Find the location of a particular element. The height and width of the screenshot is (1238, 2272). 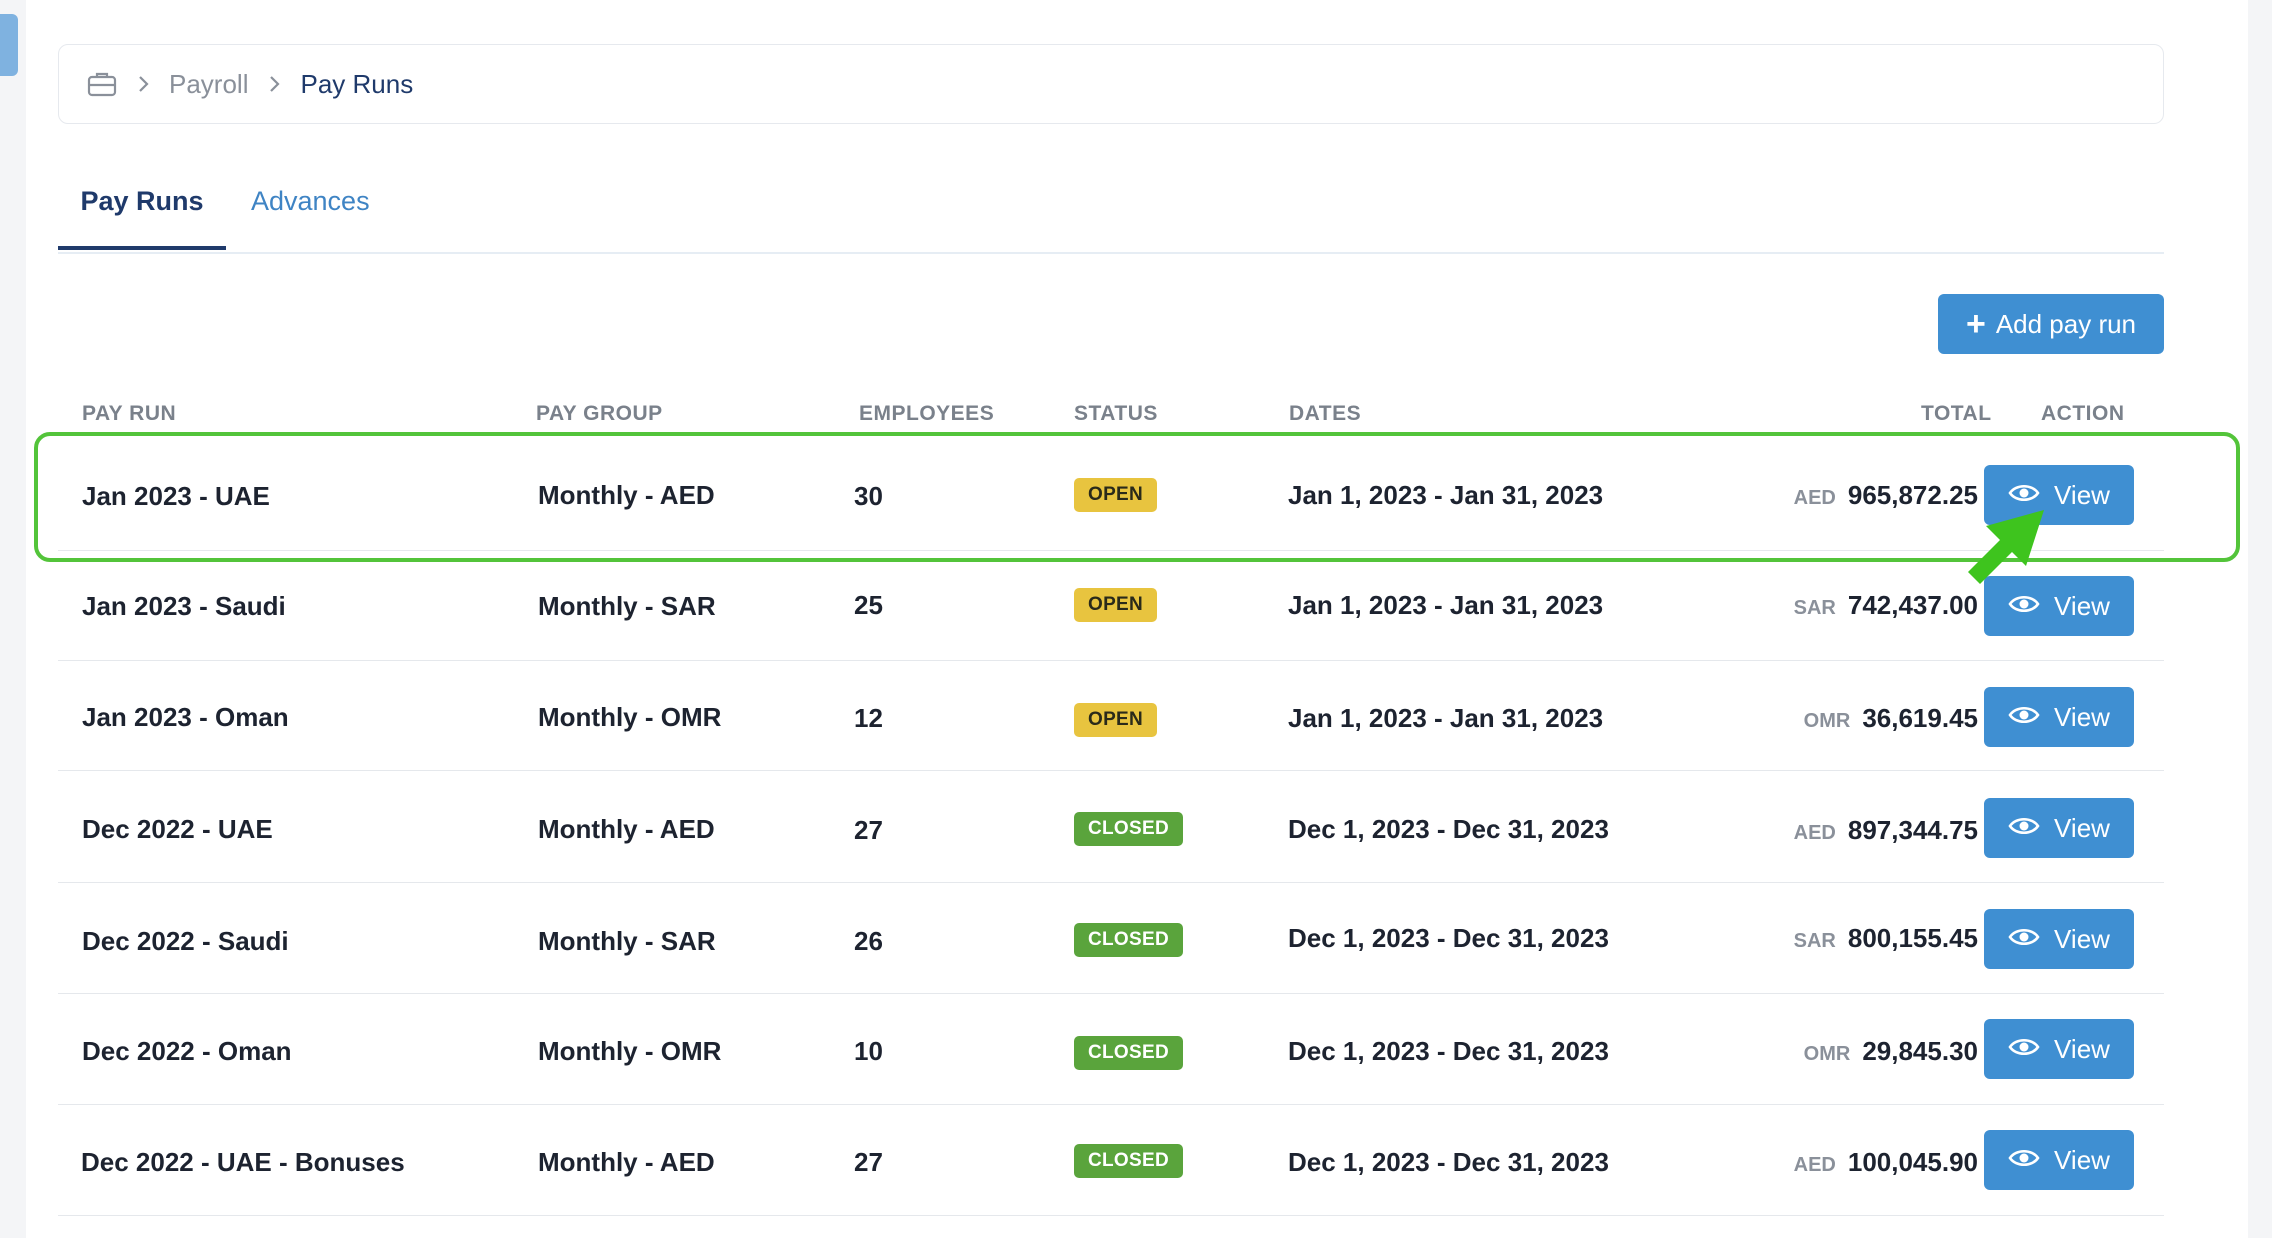

column-header-pay-run: PAY RUN is located at coordinates (129, 413).